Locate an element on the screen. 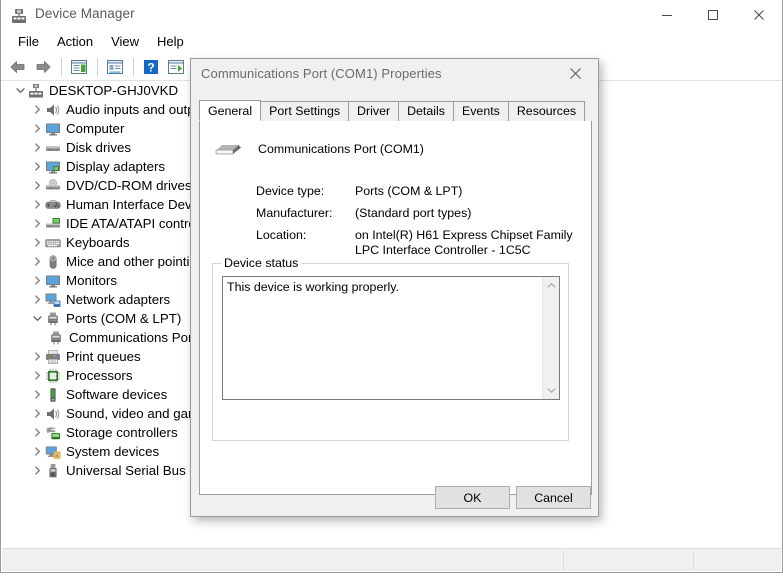 The width and height of the screenshot is (783, 577). forward-button is located at coordinates (43, 67).